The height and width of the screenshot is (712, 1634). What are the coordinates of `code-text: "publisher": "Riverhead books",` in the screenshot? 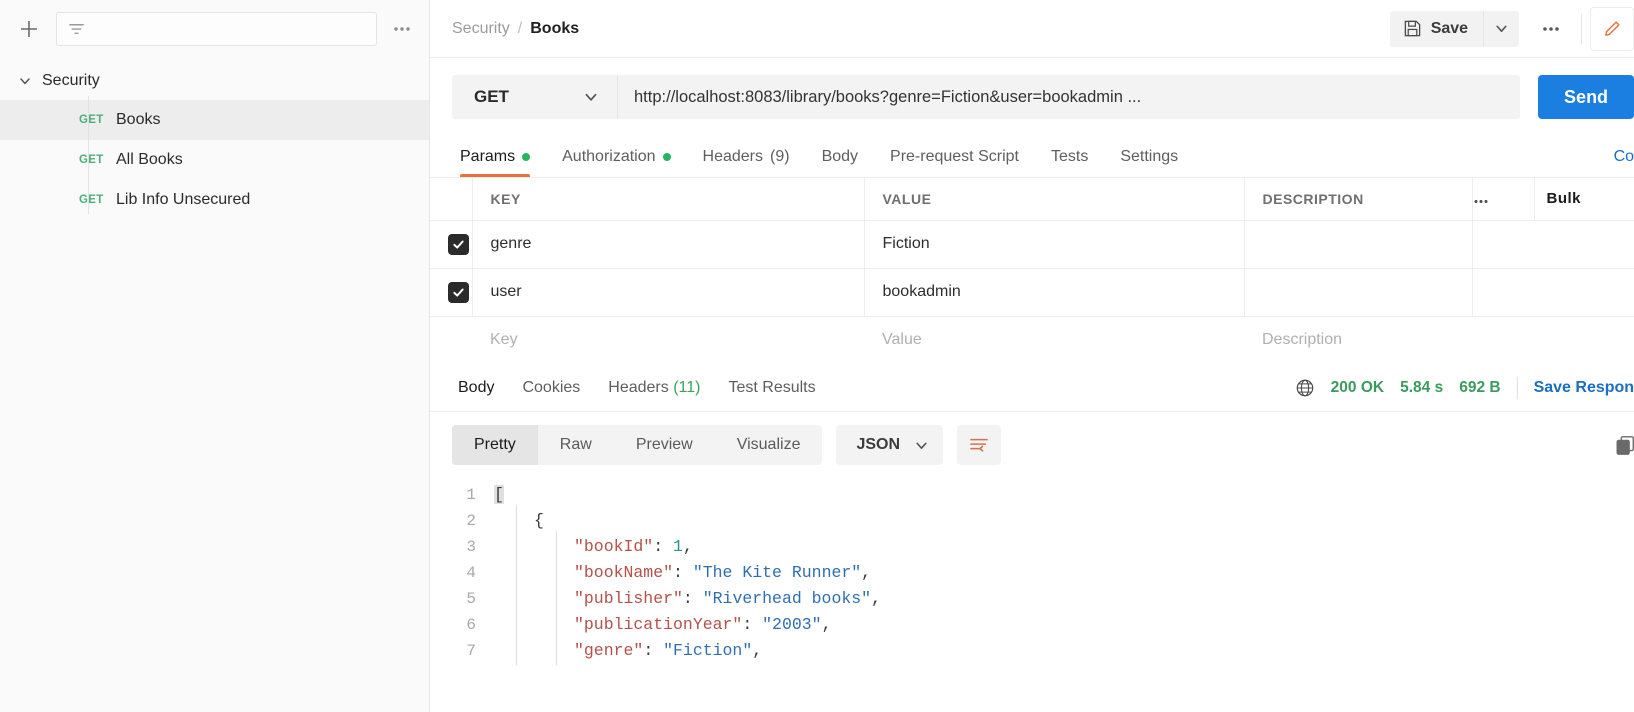 It's located at (687, 599).